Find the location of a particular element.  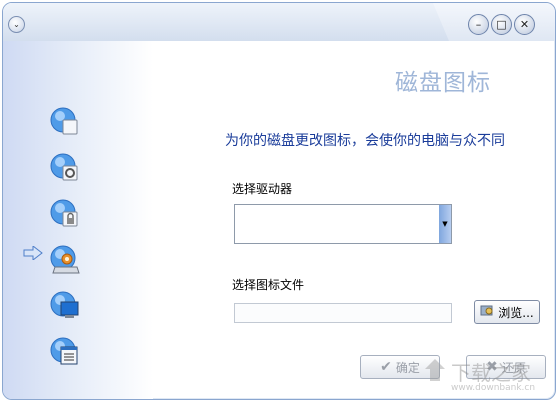

triangle-down-icon: ▼ is located at coordinates (445, 224).